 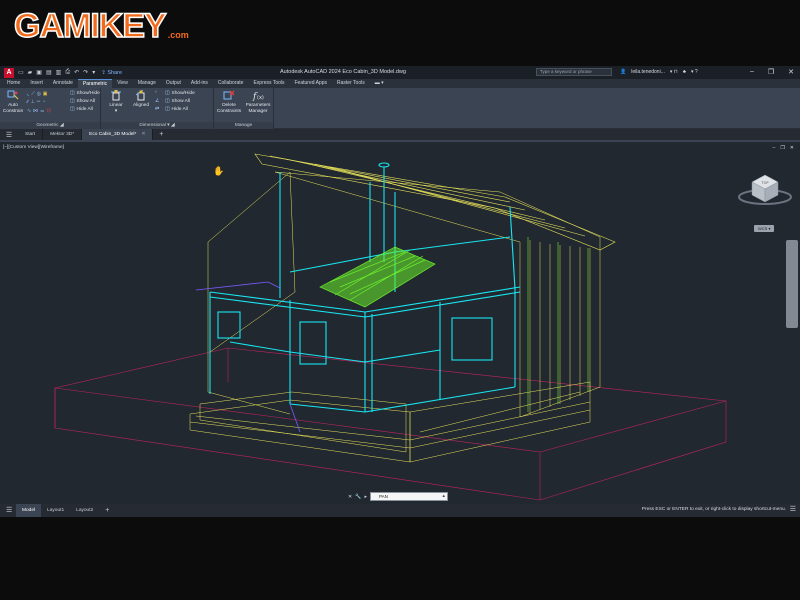 What do you see at coordinates (765, 189) in the screenshot?
I see `viewcube: TOP` at bounding box center [765, 189].